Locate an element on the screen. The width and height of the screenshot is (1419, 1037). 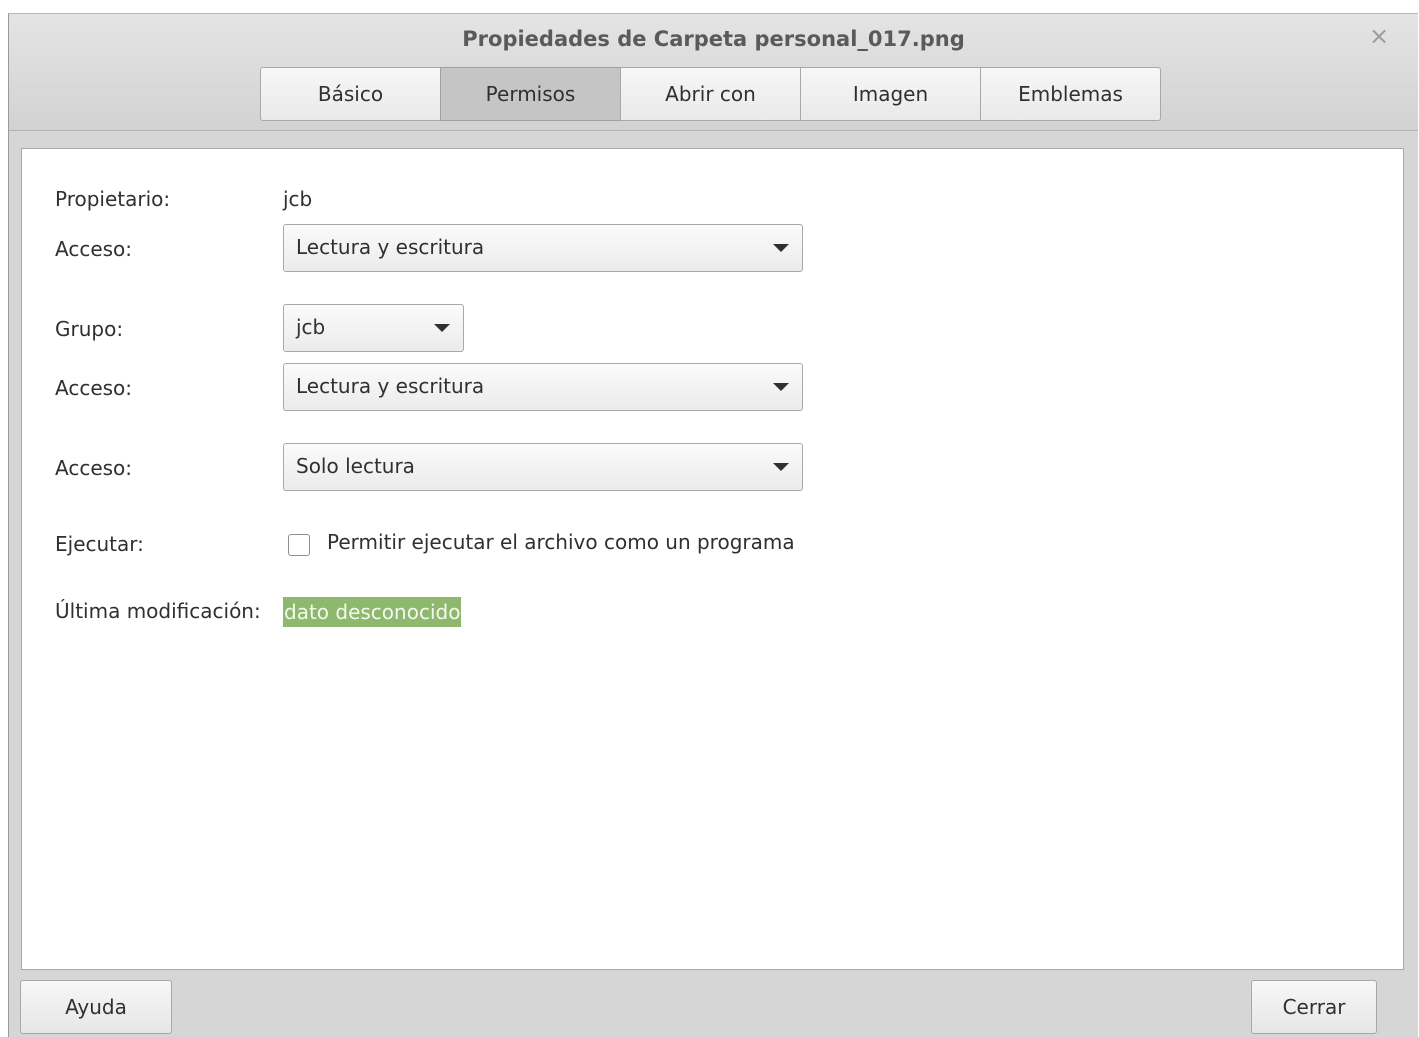
owner-value: jcb is located at coordinates (298, 199).